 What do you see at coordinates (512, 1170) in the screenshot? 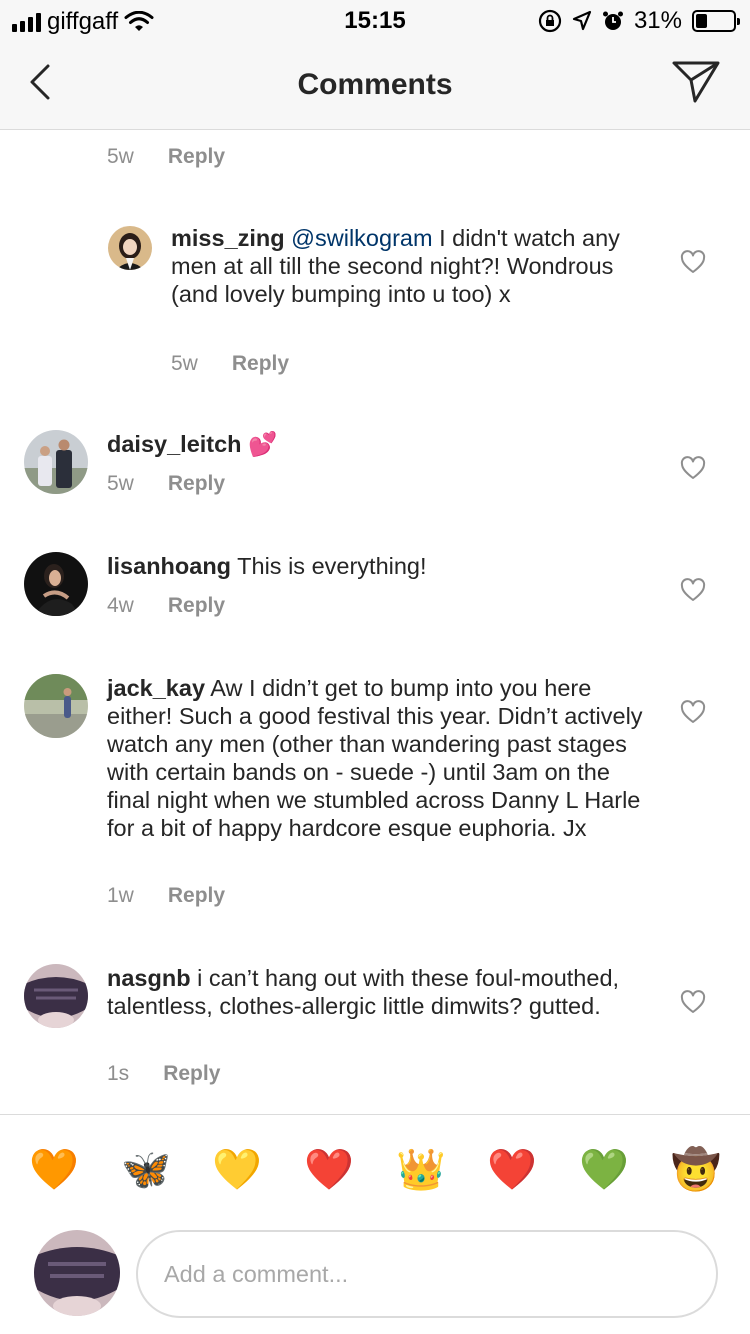
I see `emoji-red-heart: ❤️` at bounding box center [512, 1170].